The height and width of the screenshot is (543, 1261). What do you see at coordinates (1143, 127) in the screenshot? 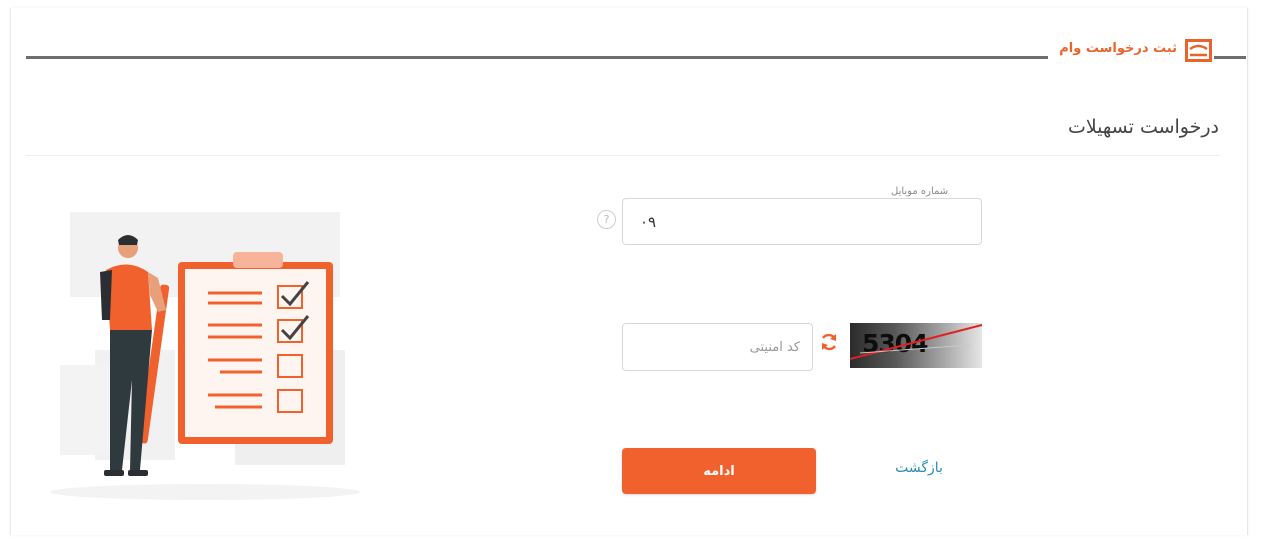
I see `page-title: درخواست تسهیلات` at bounding box center [1143, 127].